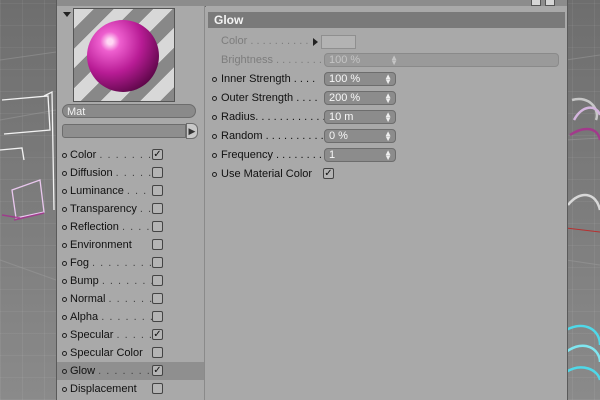  Describe the element at coordinates (91, 173) in the screenshot. I see `channel-label: Diffusion` at that location.